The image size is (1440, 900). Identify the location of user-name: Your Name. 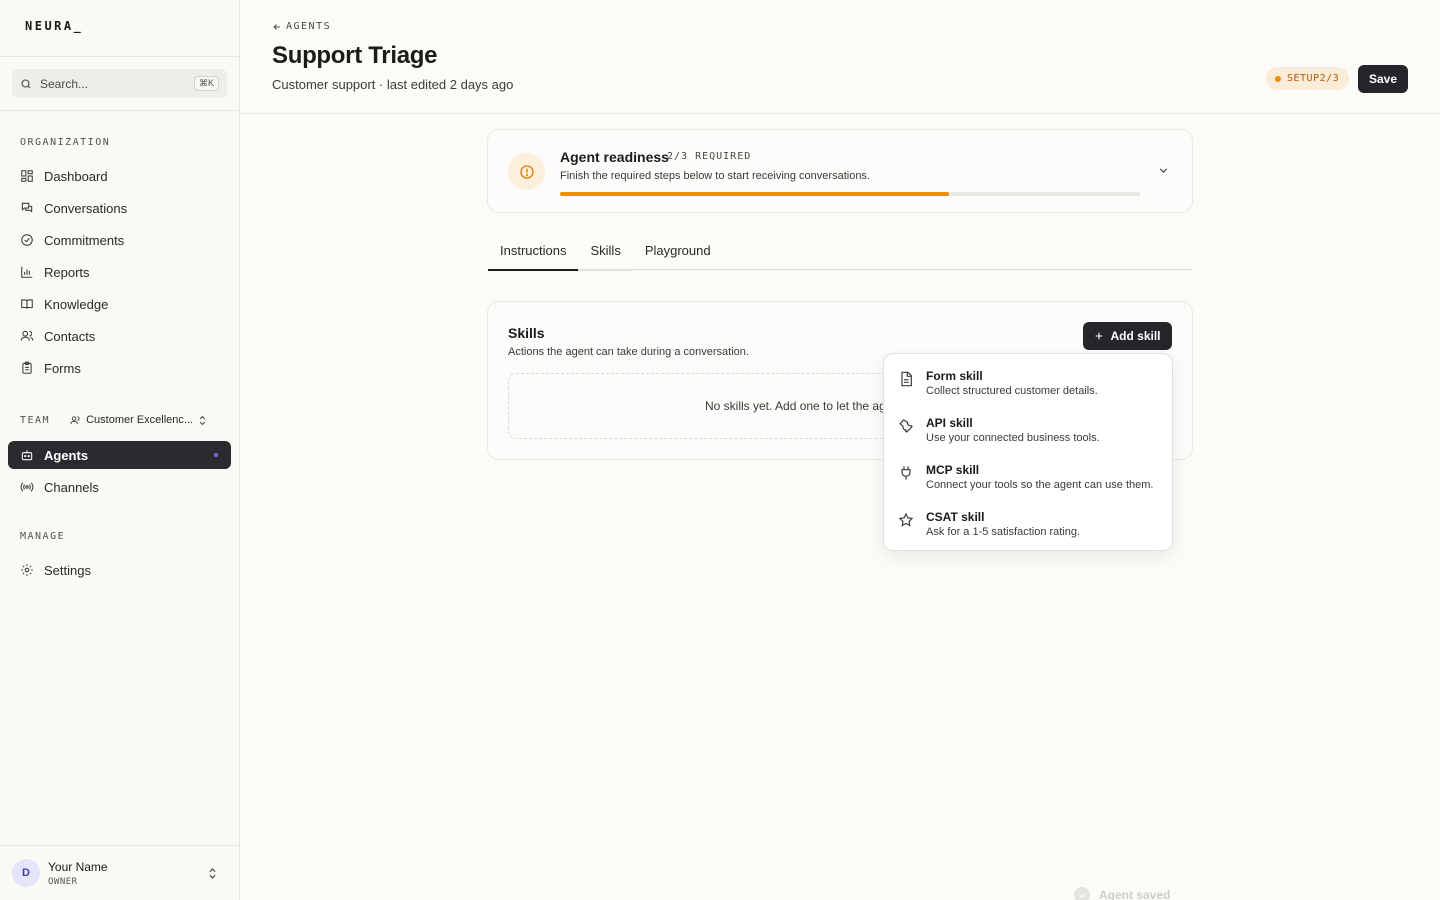
(78, 866).